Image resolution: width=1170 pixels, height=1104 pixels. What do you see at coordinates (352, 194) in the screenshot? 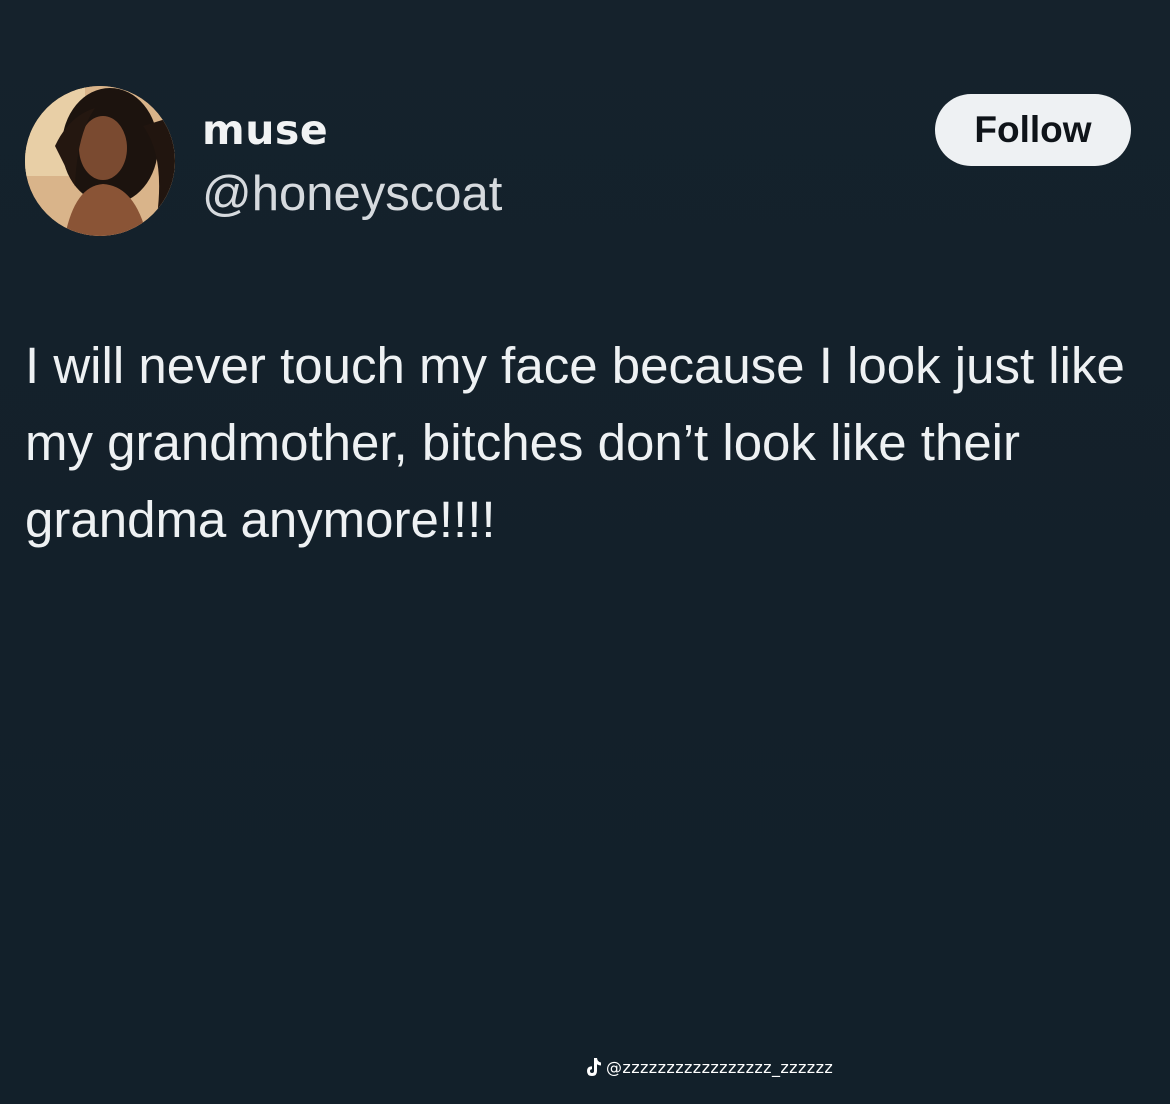
I see `user-handle: @honeyscoat` at bounding box center [352, 194].